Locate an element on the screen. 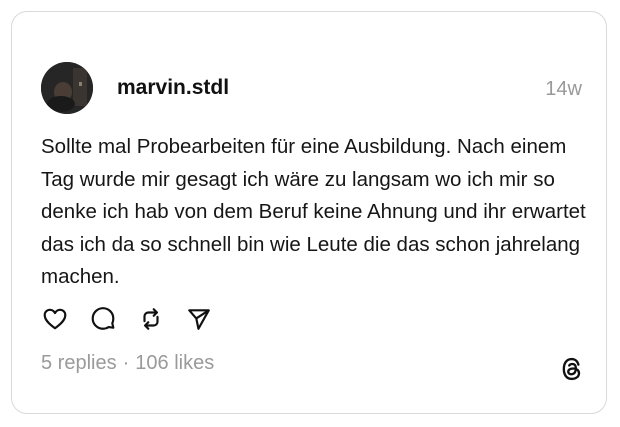  post-stats: 5 replies · 106 likes is located at coordinates (127, 363).